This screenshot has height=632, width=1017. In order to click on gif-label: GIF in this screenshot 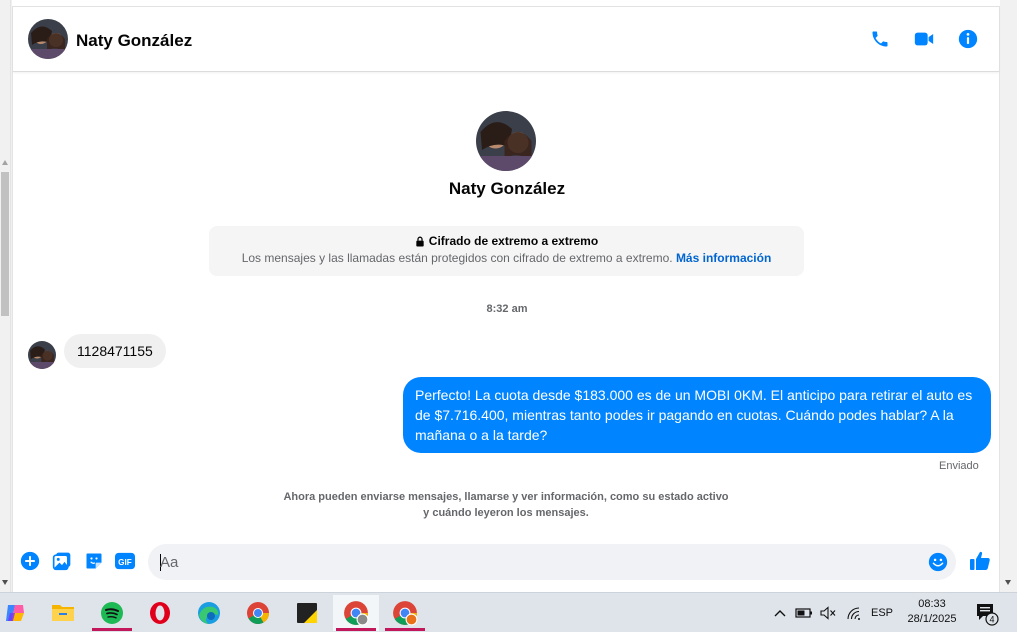, I will do `click(125, 562)`.